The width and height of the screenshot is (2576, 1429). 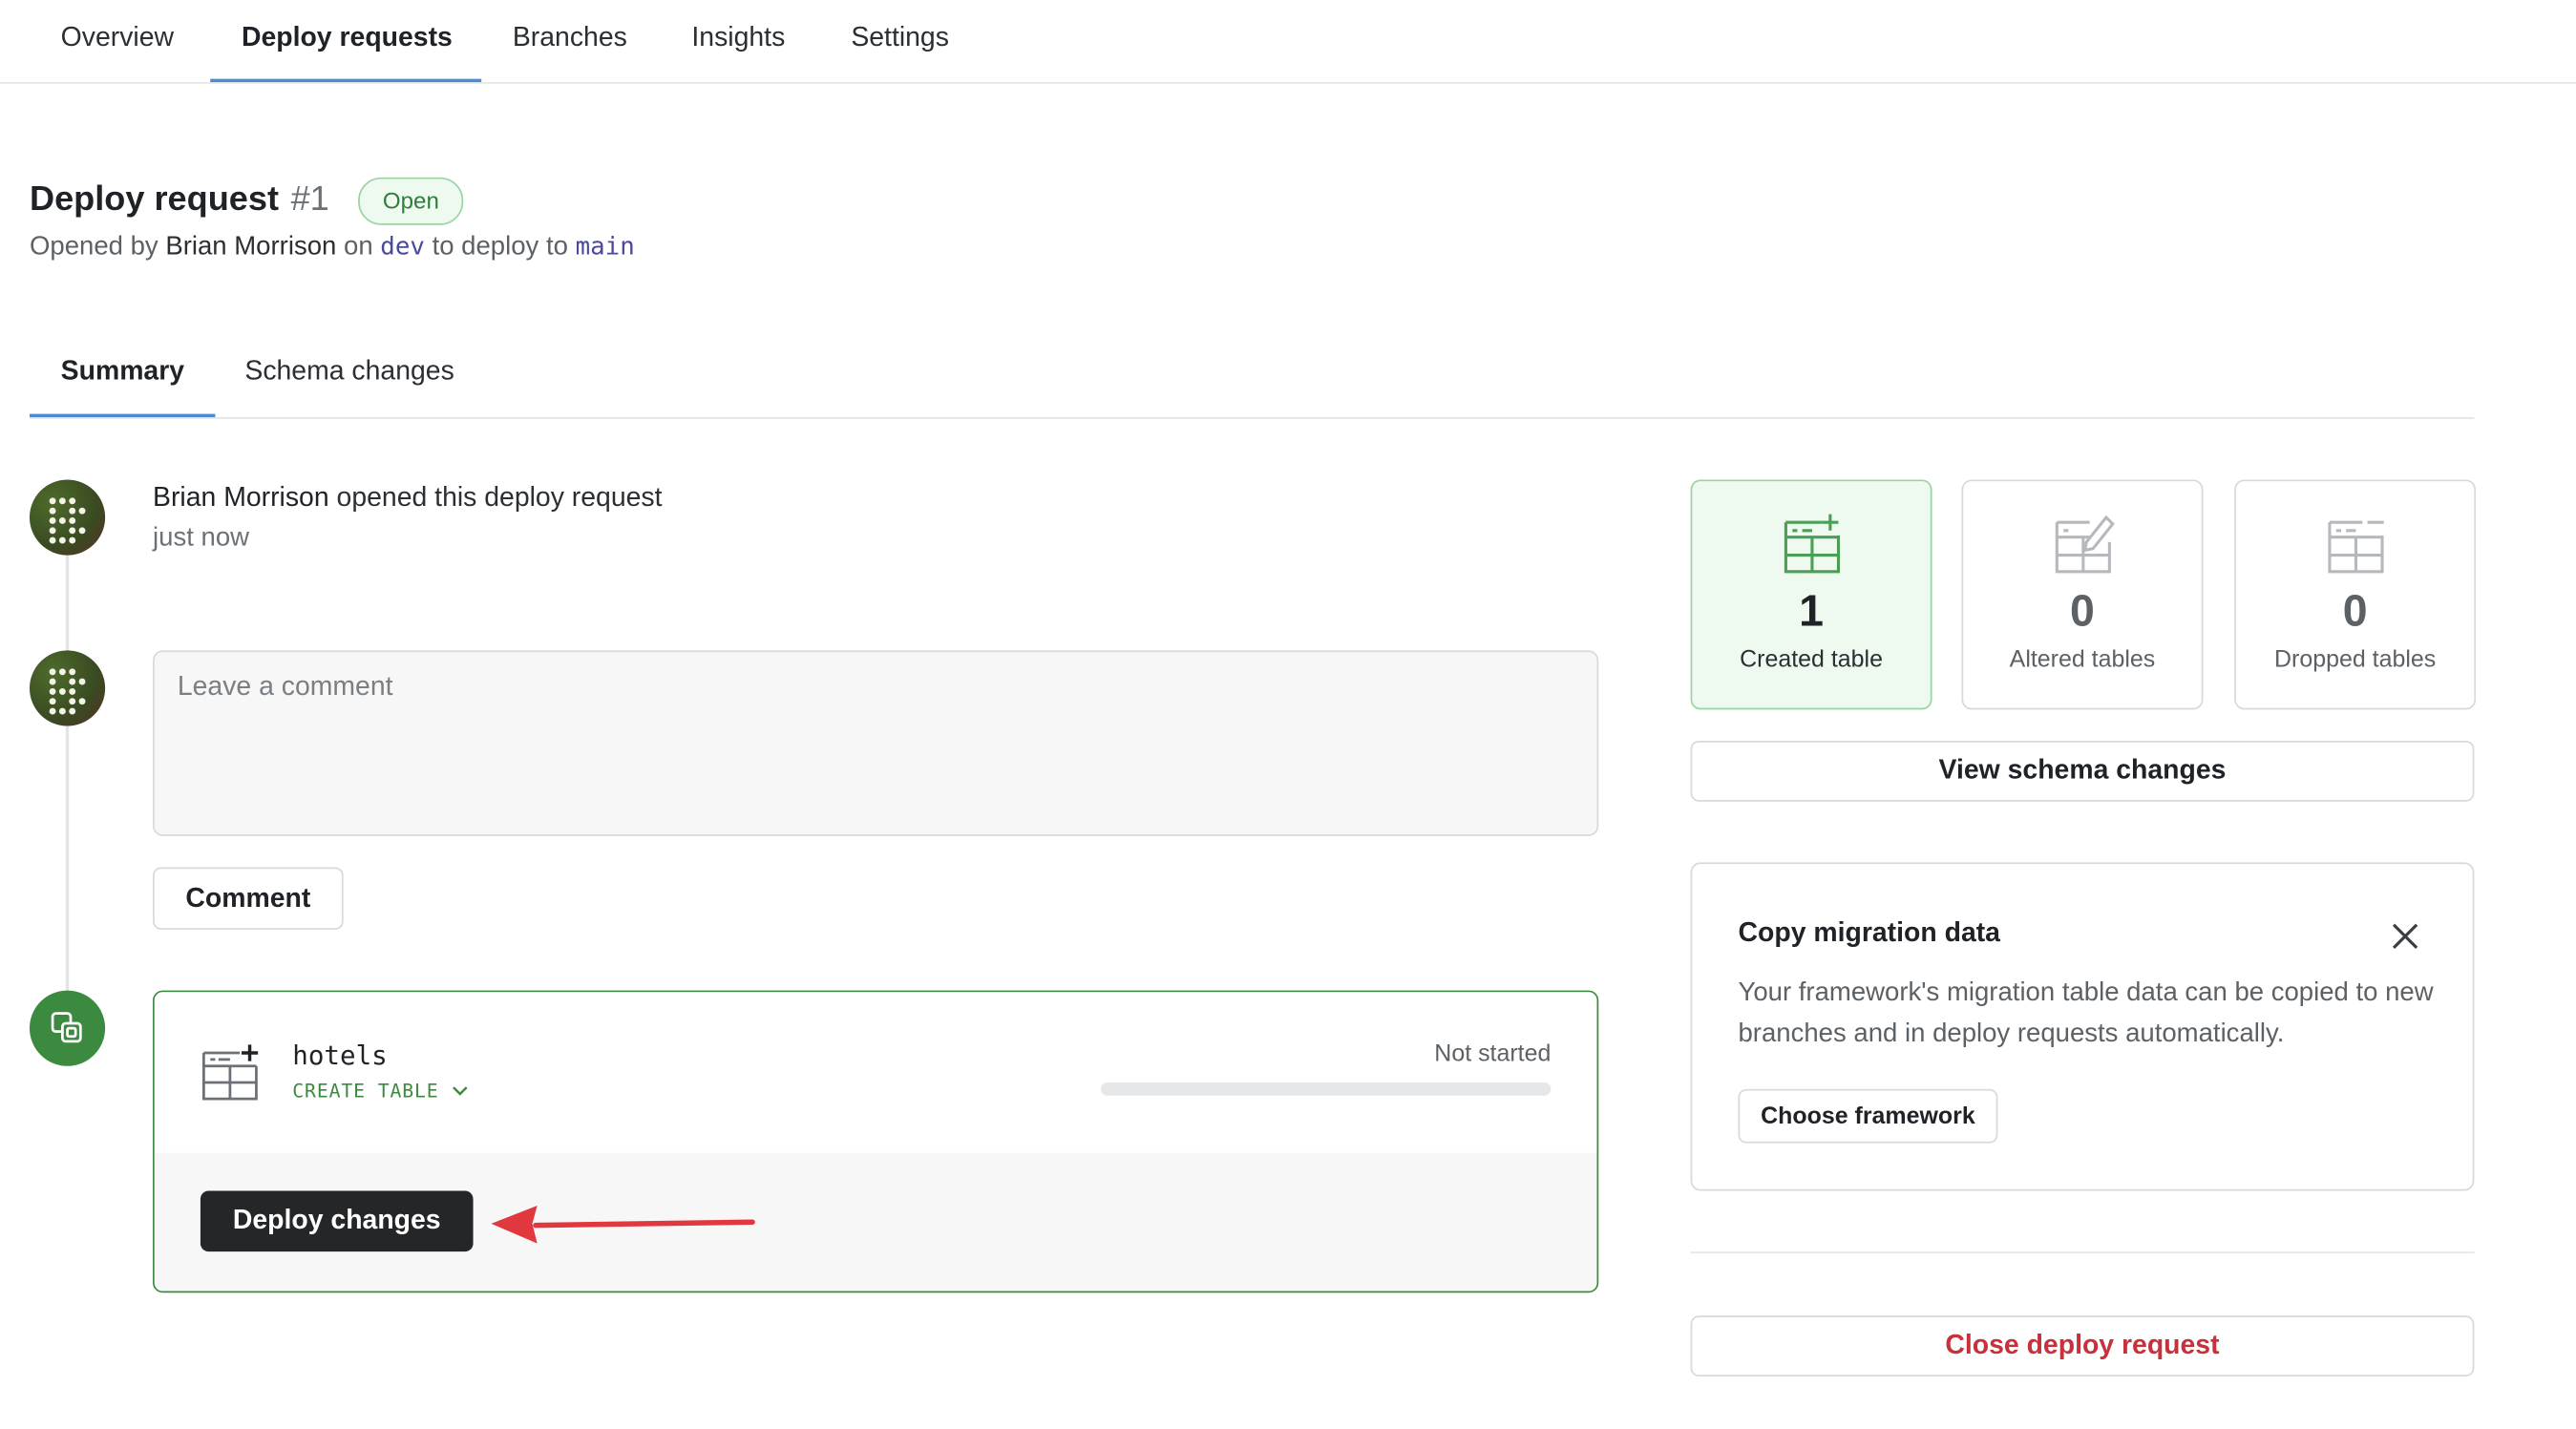 I want to click on divider, so click(x=2082, y=1252).